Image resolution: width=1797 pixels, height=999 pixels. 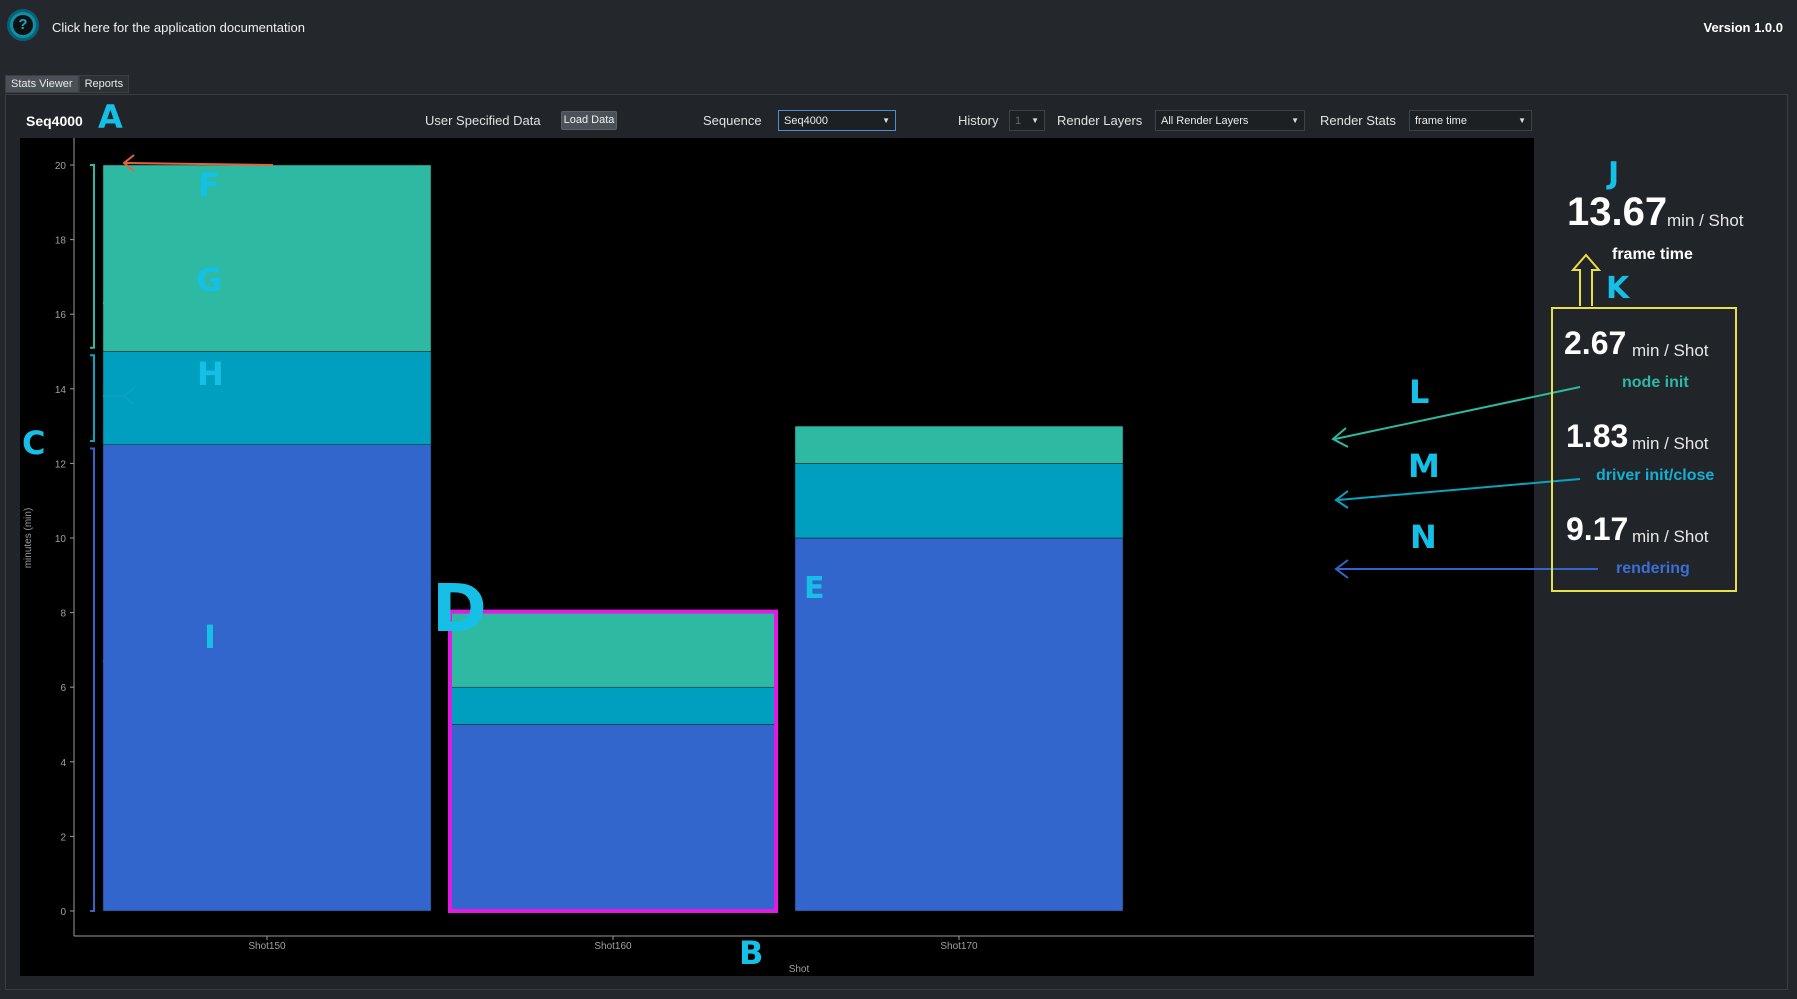 I want to click on rendering-value: 9.17, so click(x=1597, y=529).